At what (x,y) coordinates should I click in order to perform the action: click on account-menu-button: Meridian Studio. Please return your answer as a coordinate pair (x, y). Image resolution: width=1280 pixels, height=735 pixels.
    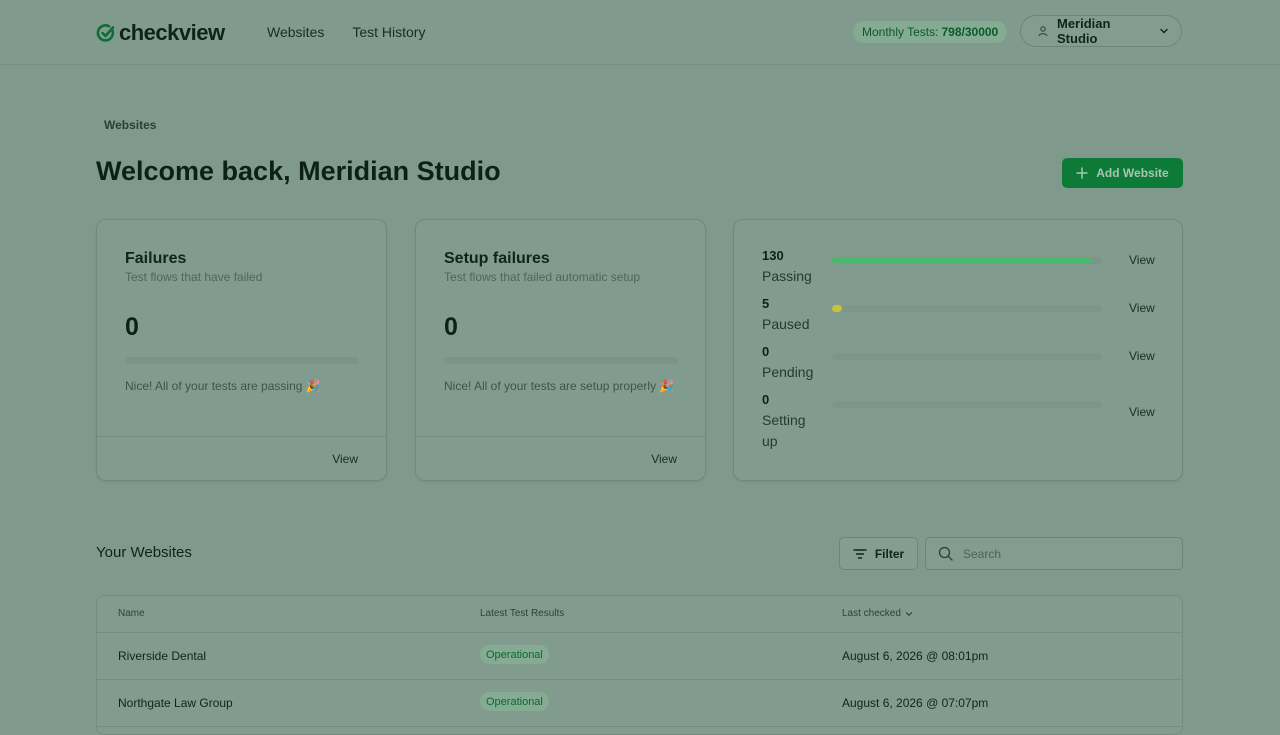
    Looking at the image, I should click on (1101, 31).